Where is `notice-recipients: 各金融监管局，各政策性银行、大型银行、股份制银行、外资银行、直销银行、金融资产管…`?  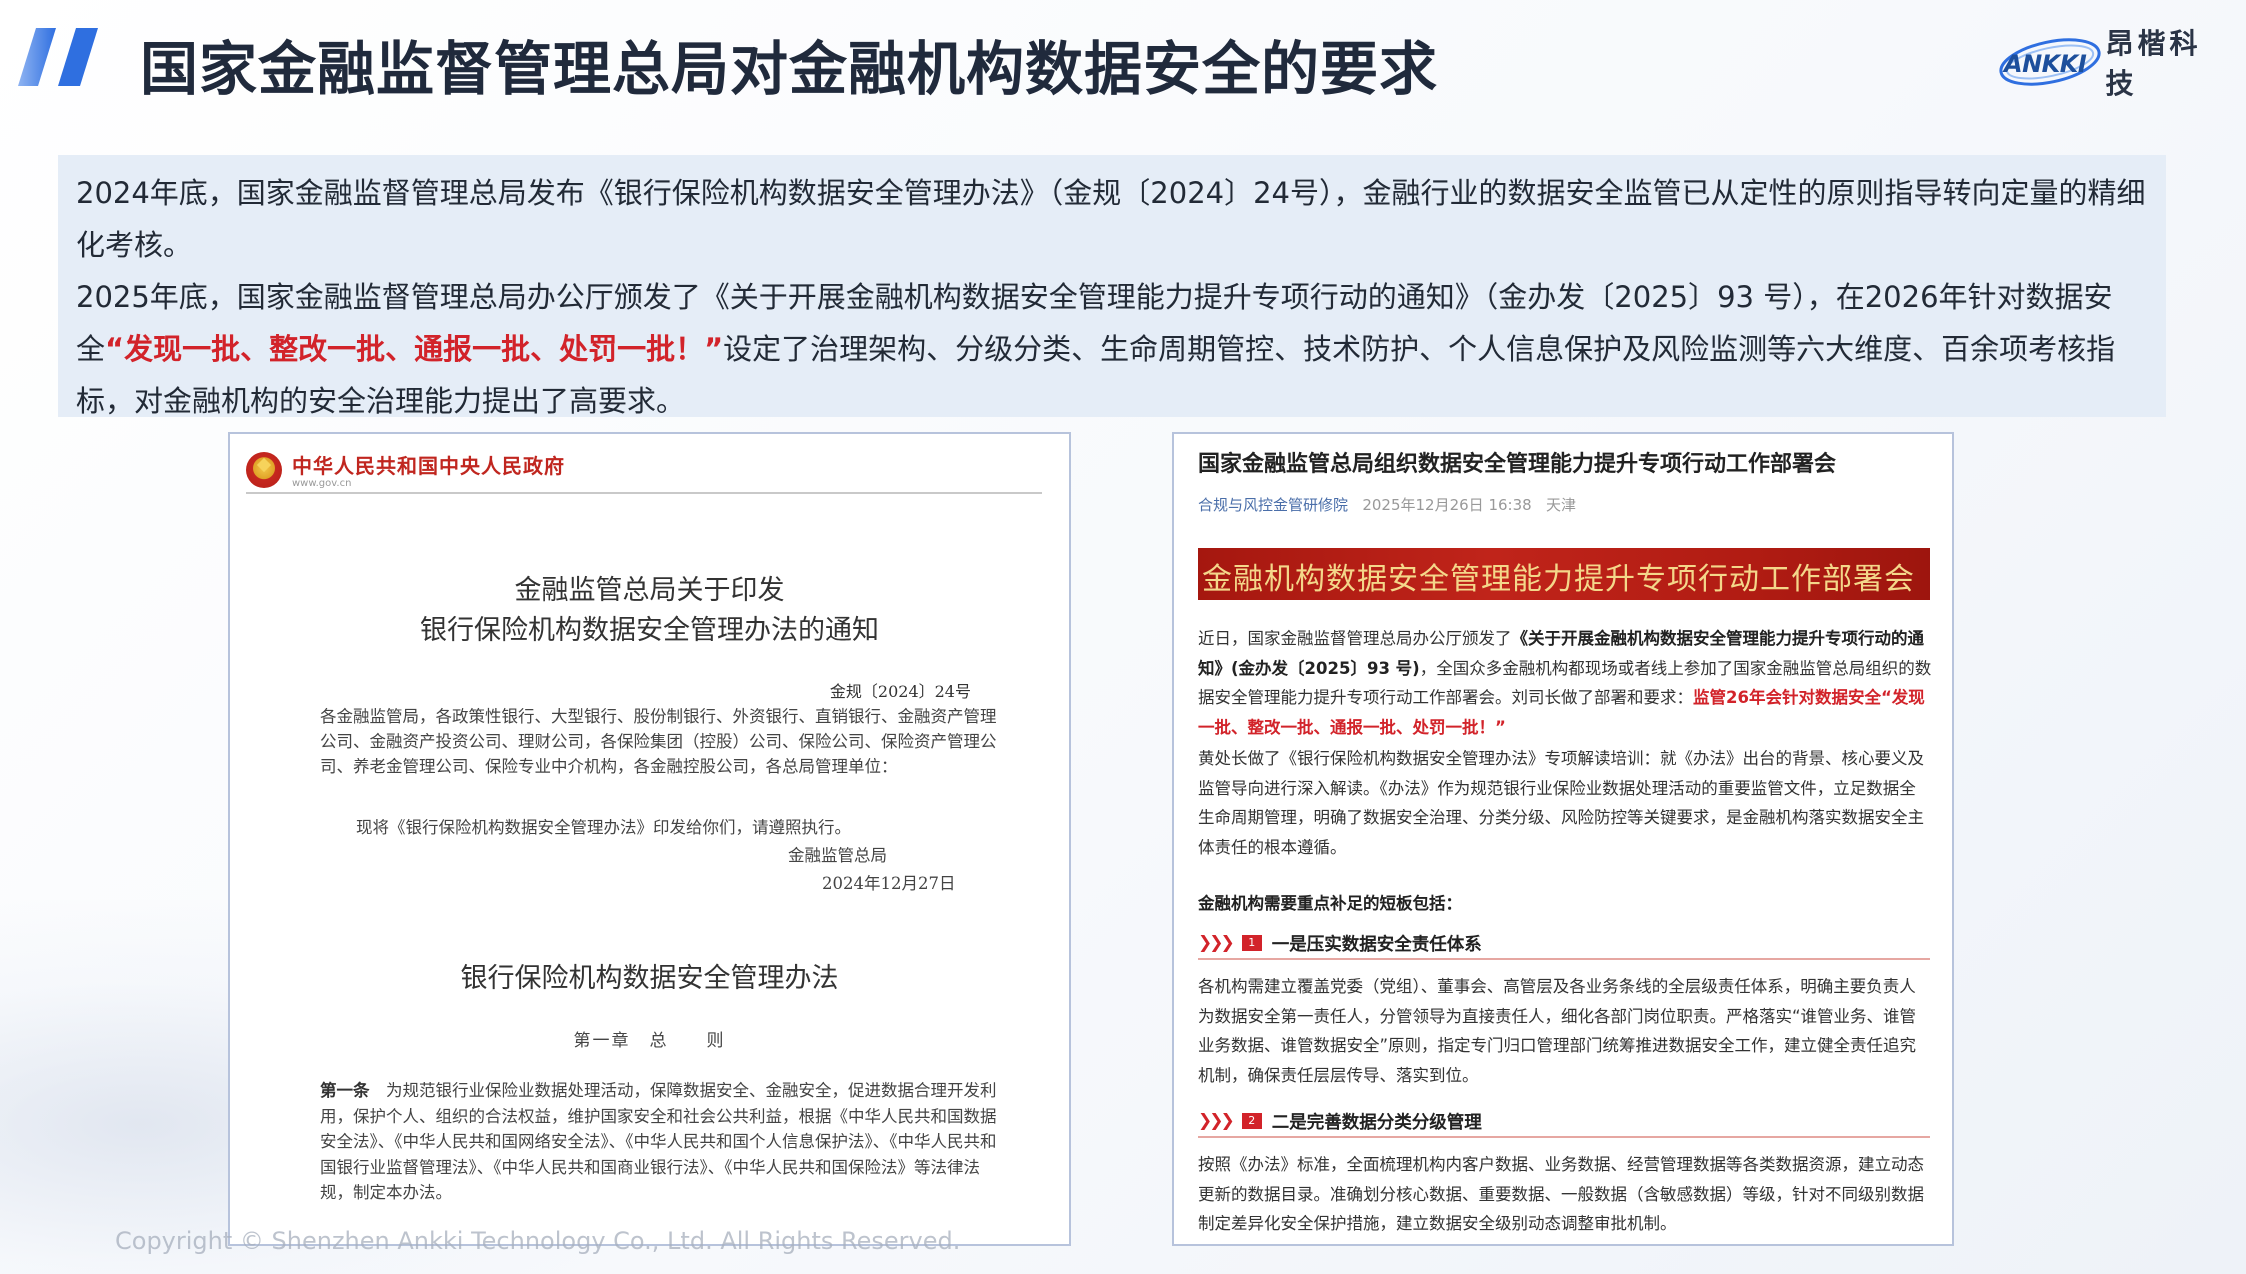
notice-recipients: 各金融监管局，各政策性银行、大型银行、股份制银行、外资银行、直销银行、金融资产管… is located at coordinates (658, 741).